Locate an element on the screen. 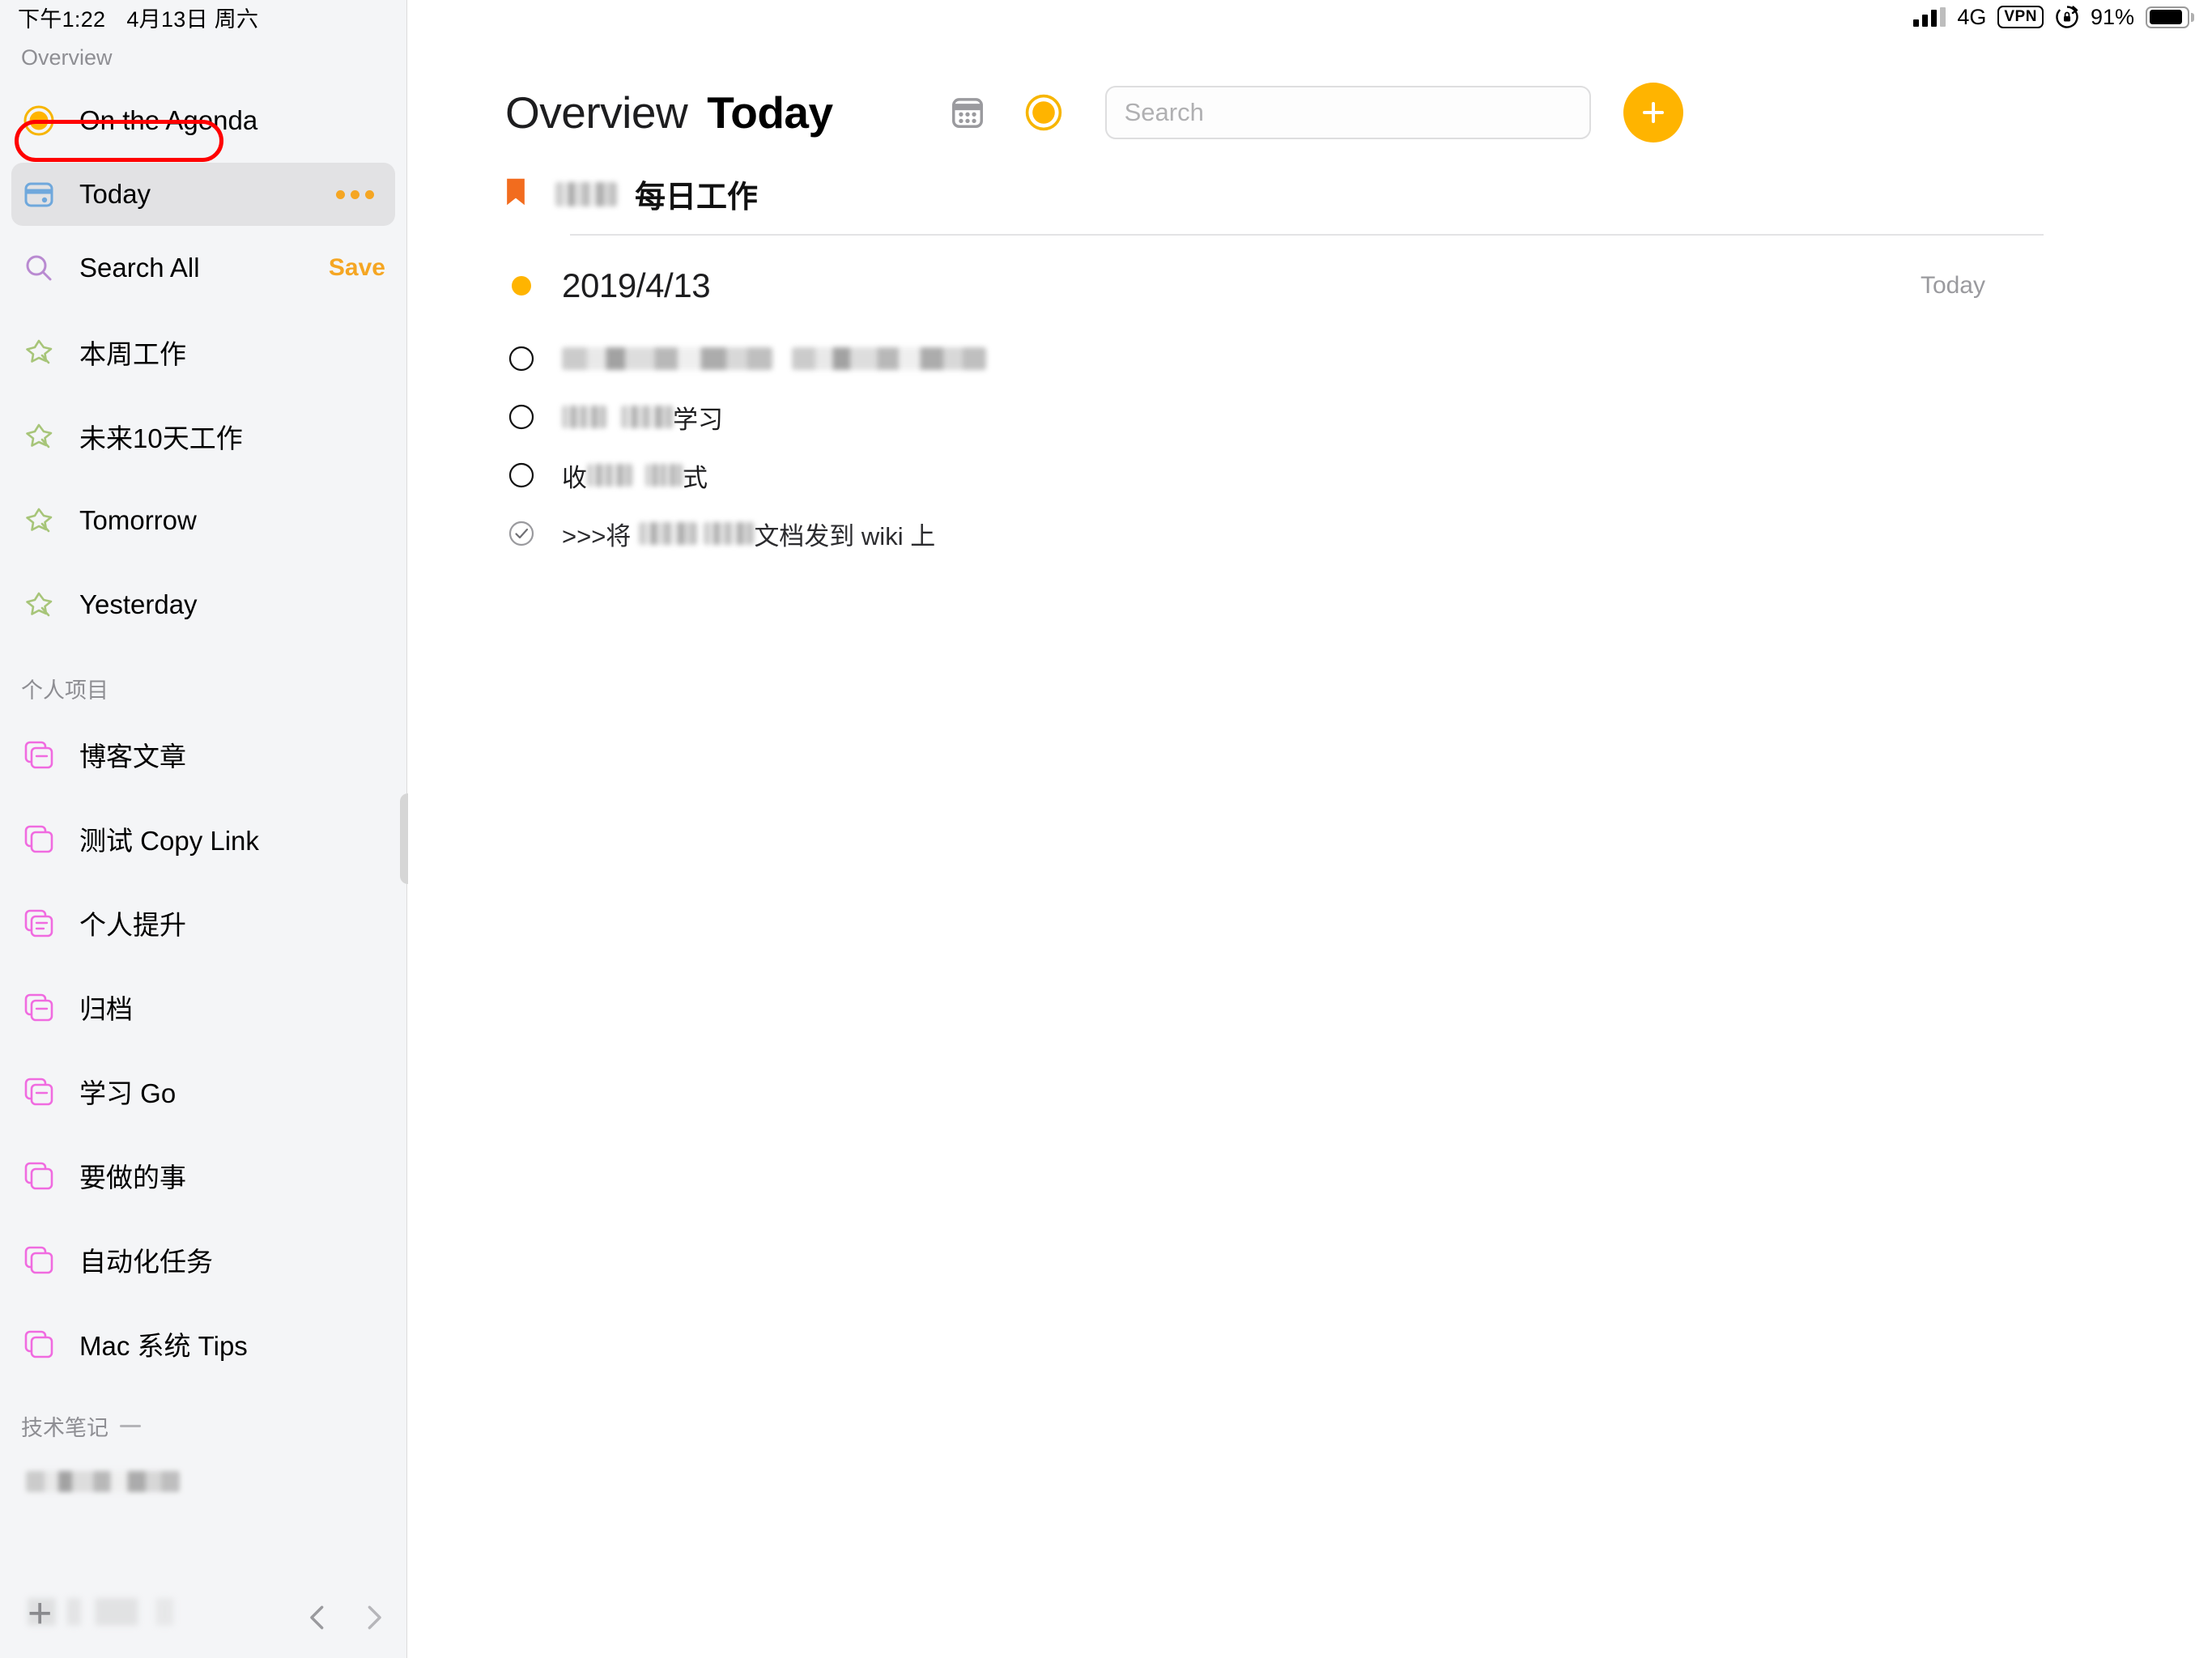  sidebar-item-todo: 要做的事 is located at coordinates (203, 1175).